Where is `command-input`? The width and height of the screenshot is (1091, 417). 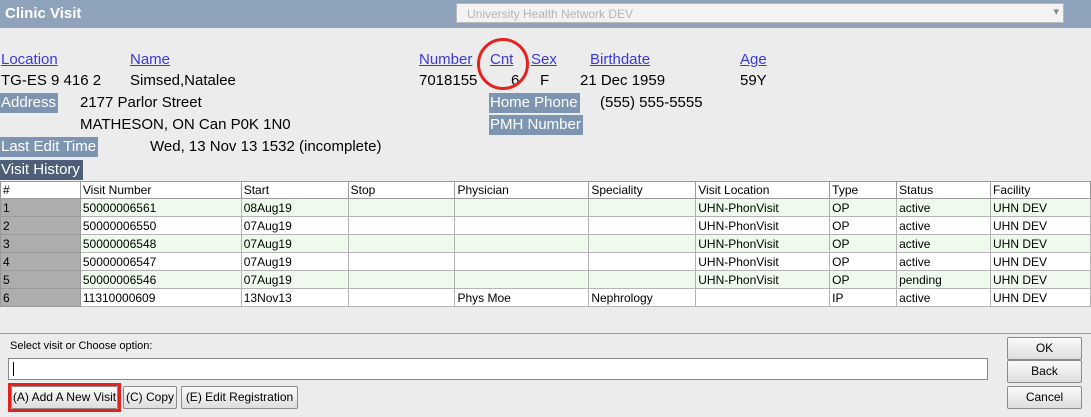
command-input is located at coordinates (498, 369).